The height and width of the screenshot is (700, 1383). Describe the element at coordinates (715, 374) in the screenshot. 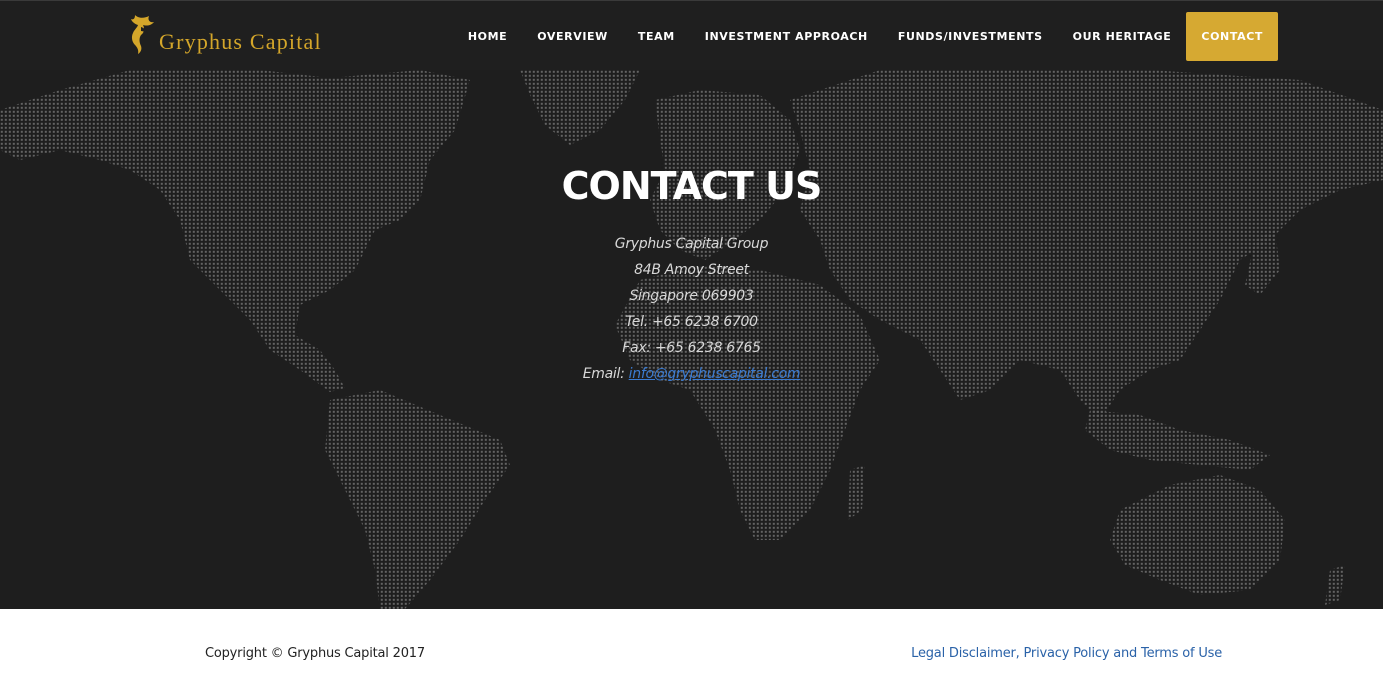

I see `email-link: info@gryphuscapital.com` at that location.